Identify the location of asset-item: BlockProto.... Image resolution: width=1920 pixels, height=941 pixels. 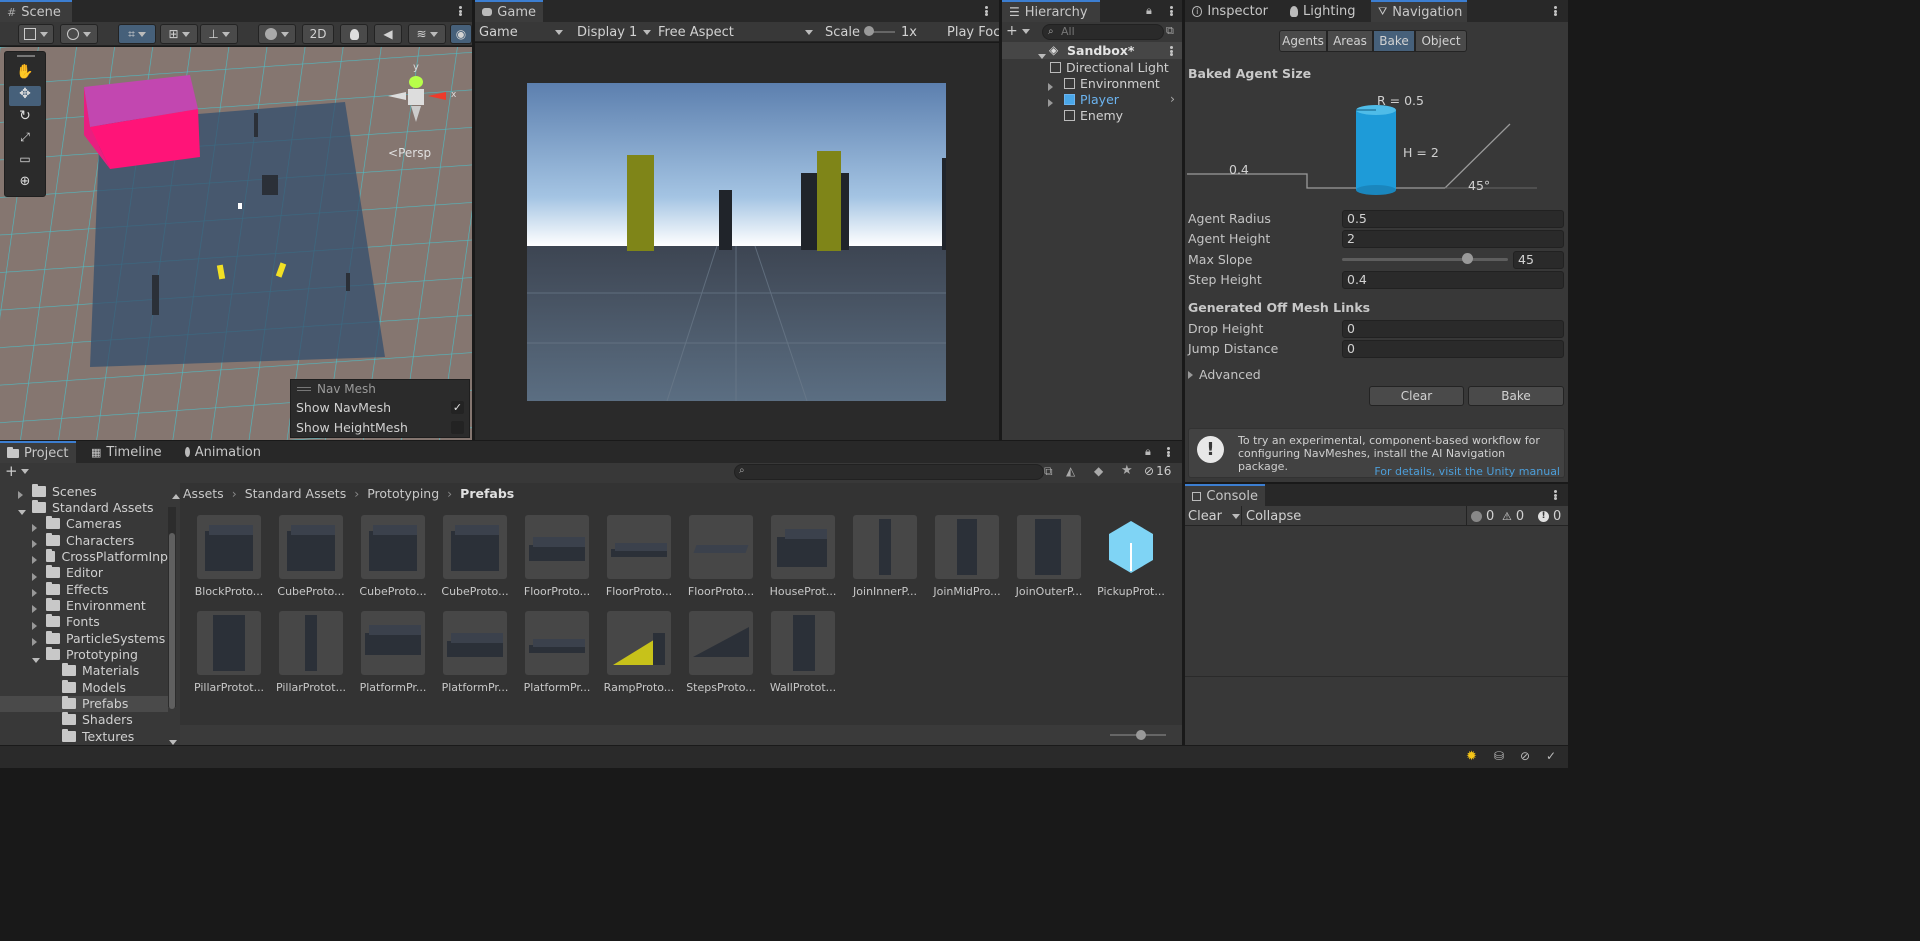
(229, 556).